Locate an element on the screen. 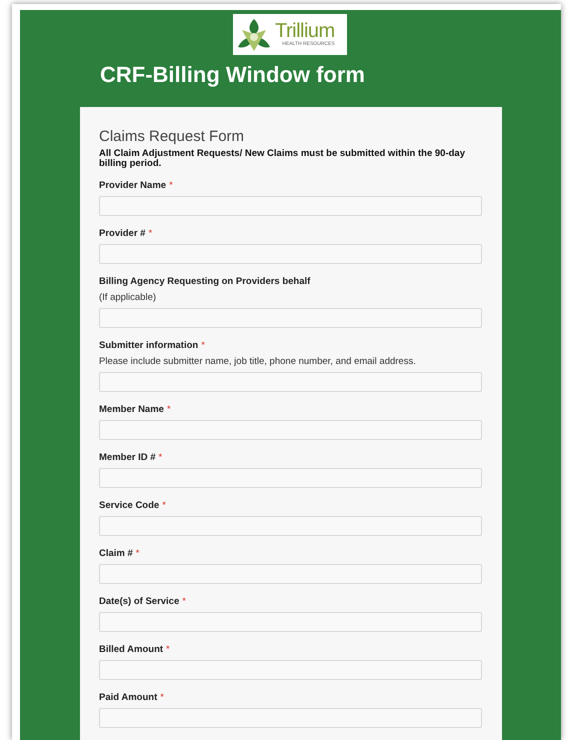 The image size is (569, 740). field-label: Member ID # is located at coordinates (127, 458).